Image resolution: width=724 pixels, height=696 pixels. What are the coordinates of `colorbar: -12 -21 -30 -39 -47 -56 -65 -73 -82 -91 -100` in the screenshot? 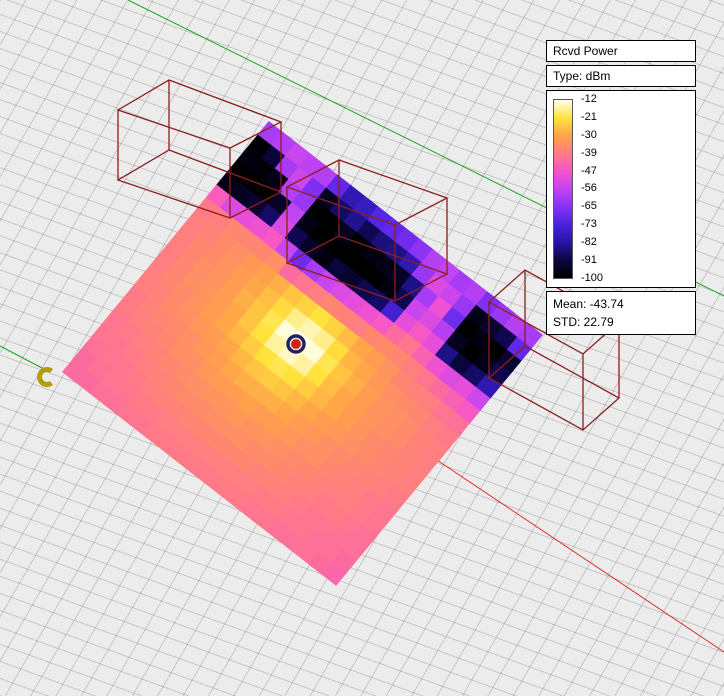 It's located at (621, 189).